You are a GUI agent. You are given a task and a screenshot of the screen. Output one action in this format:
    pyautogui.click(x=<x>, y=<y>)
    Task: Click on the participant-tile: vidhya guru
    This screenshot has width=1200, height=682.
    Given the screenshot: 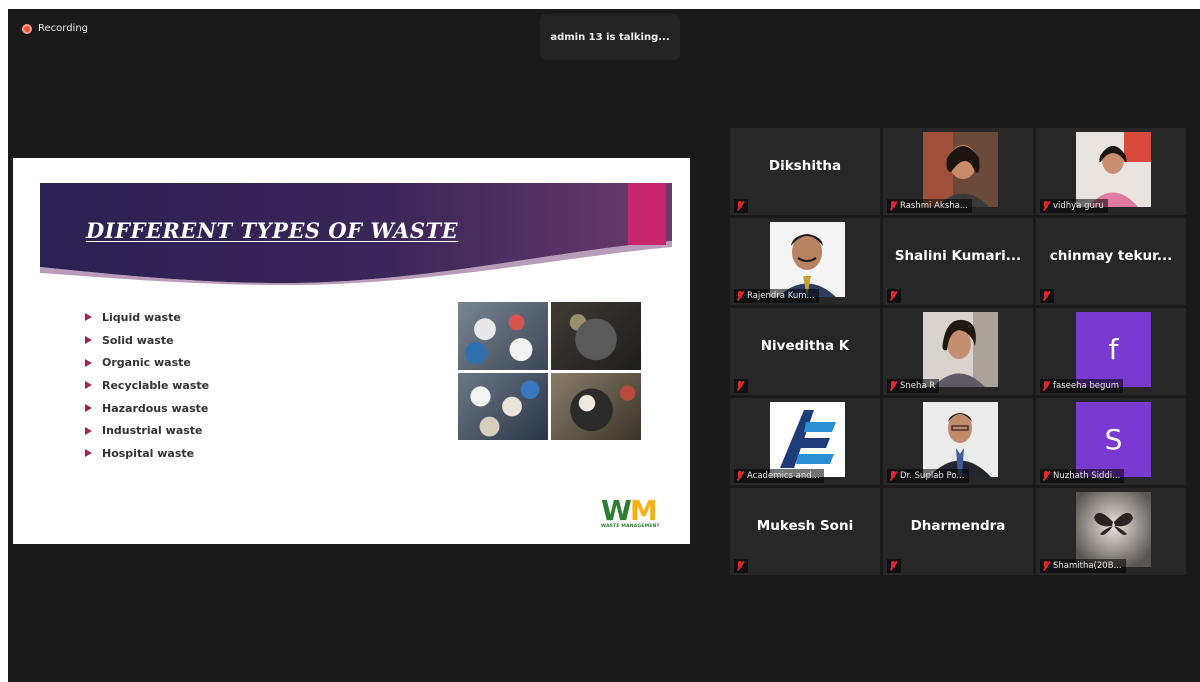 What is the action you would take?
    pyautogui.click(x=1111, y=171)
    